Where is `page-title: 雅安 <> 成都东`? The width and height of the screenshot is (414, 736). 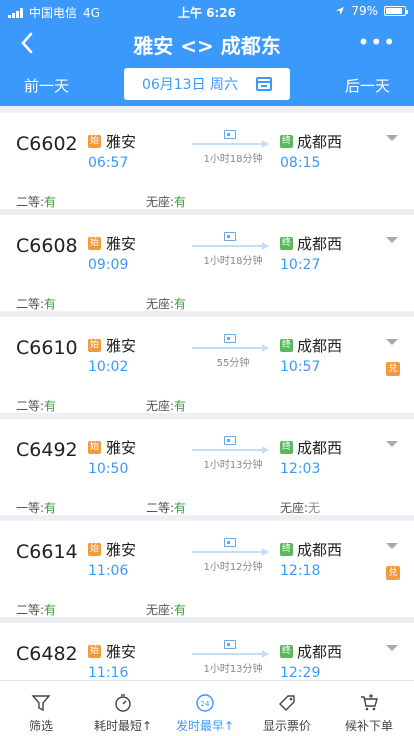 page-title: 雅安 <> 成都东 is located at coordinates (207, 46).